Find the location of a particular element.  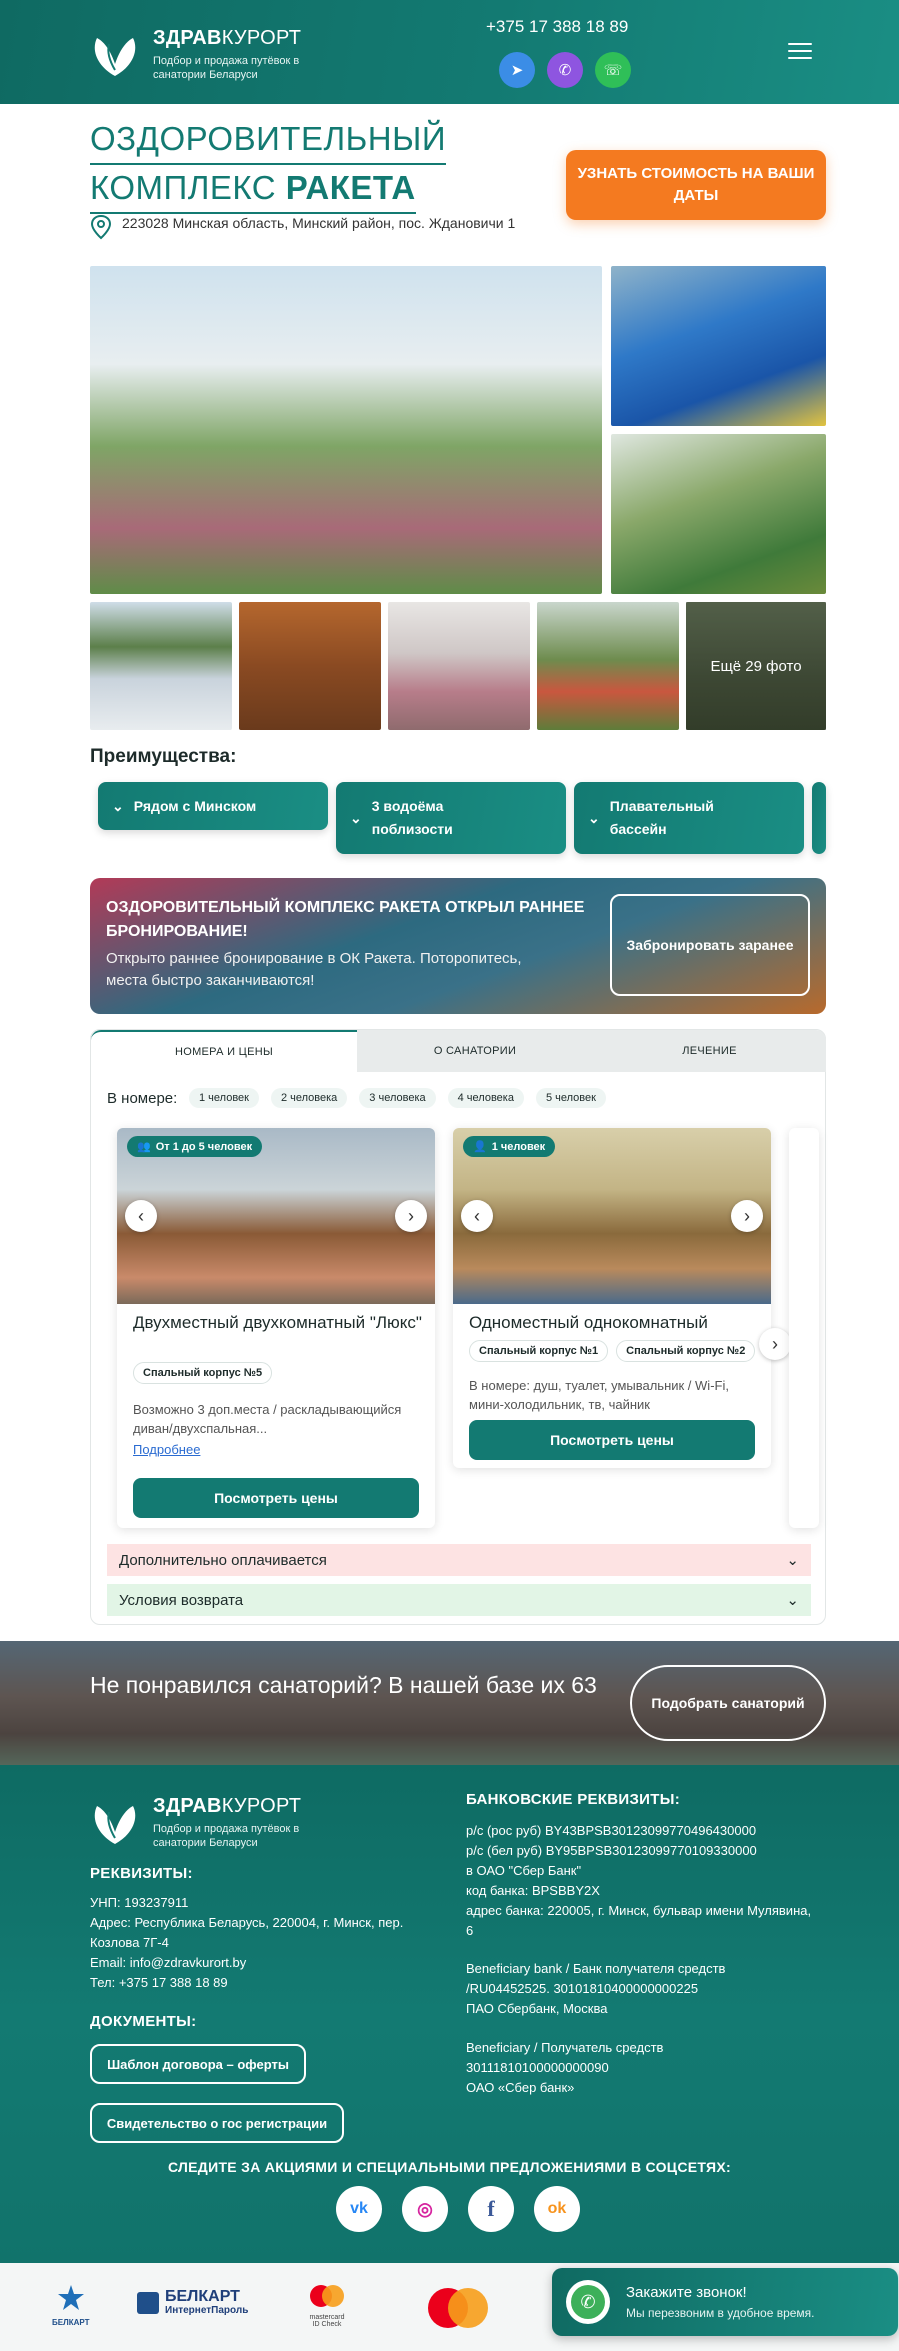

refund-conditions-accordion: Условия возврата ⌄ is located at coordinates (459, 1600).